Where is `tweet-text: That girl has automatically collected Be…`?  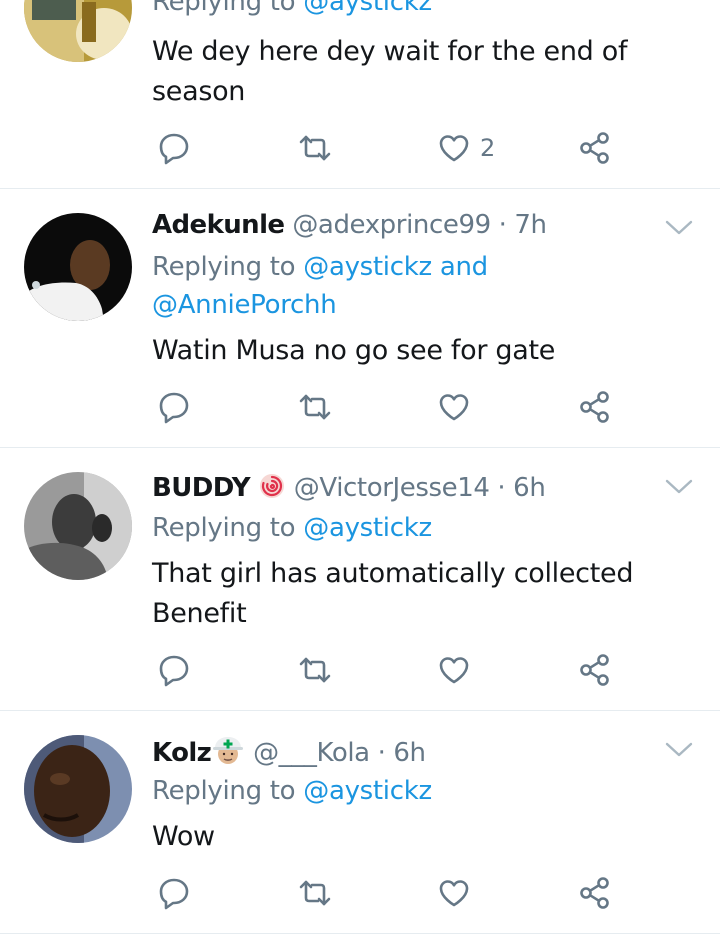
tweet-text: That girl has automatically collected Be… is located at coordinates (393, 593).